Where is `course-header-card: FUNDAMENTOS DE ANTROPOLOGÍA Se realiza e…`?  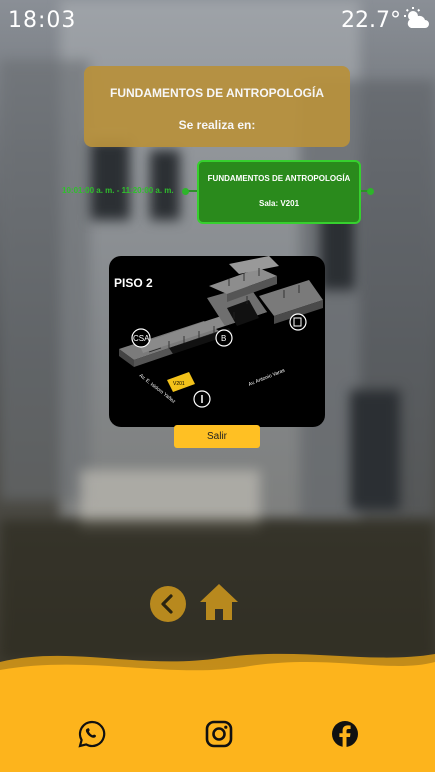 course-header-card: FUNDAMENTOS DE ANTROPOLOGÍA Se realiza e… is located at coordinates (217, 106).